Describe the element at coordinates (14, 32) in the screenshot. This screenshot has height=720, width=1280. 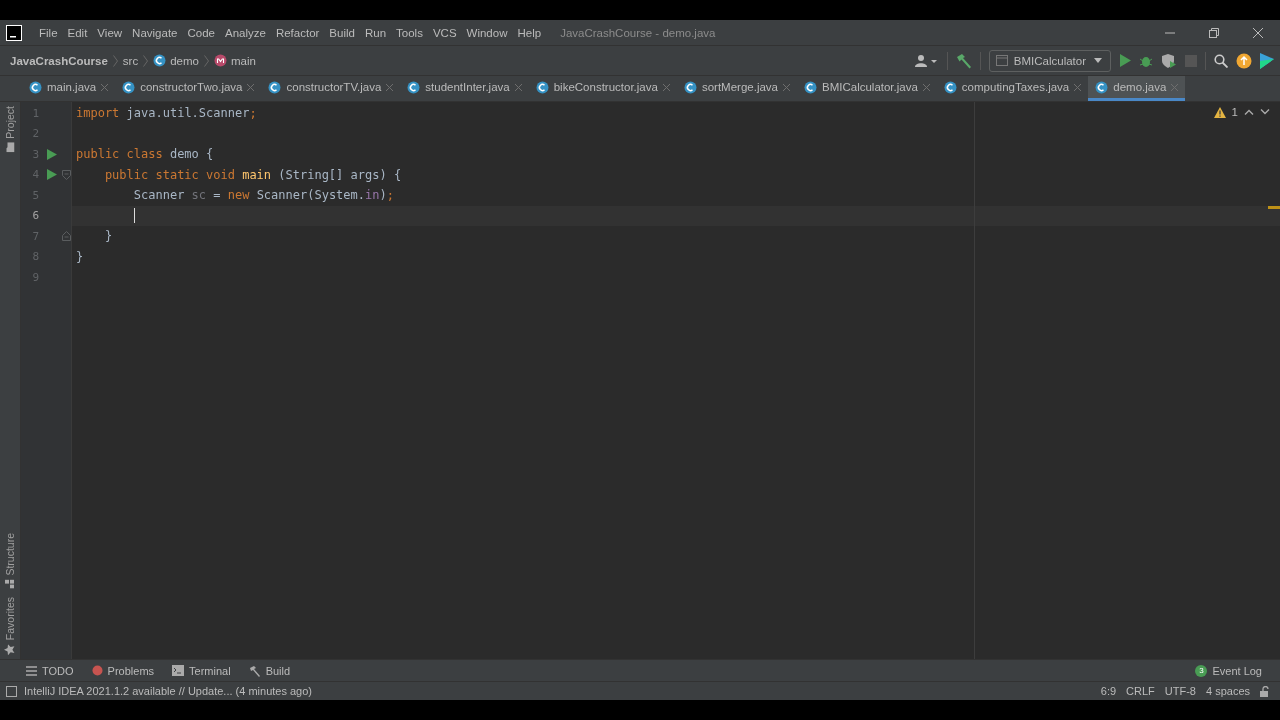
I see `app-logo-icon` at that location.